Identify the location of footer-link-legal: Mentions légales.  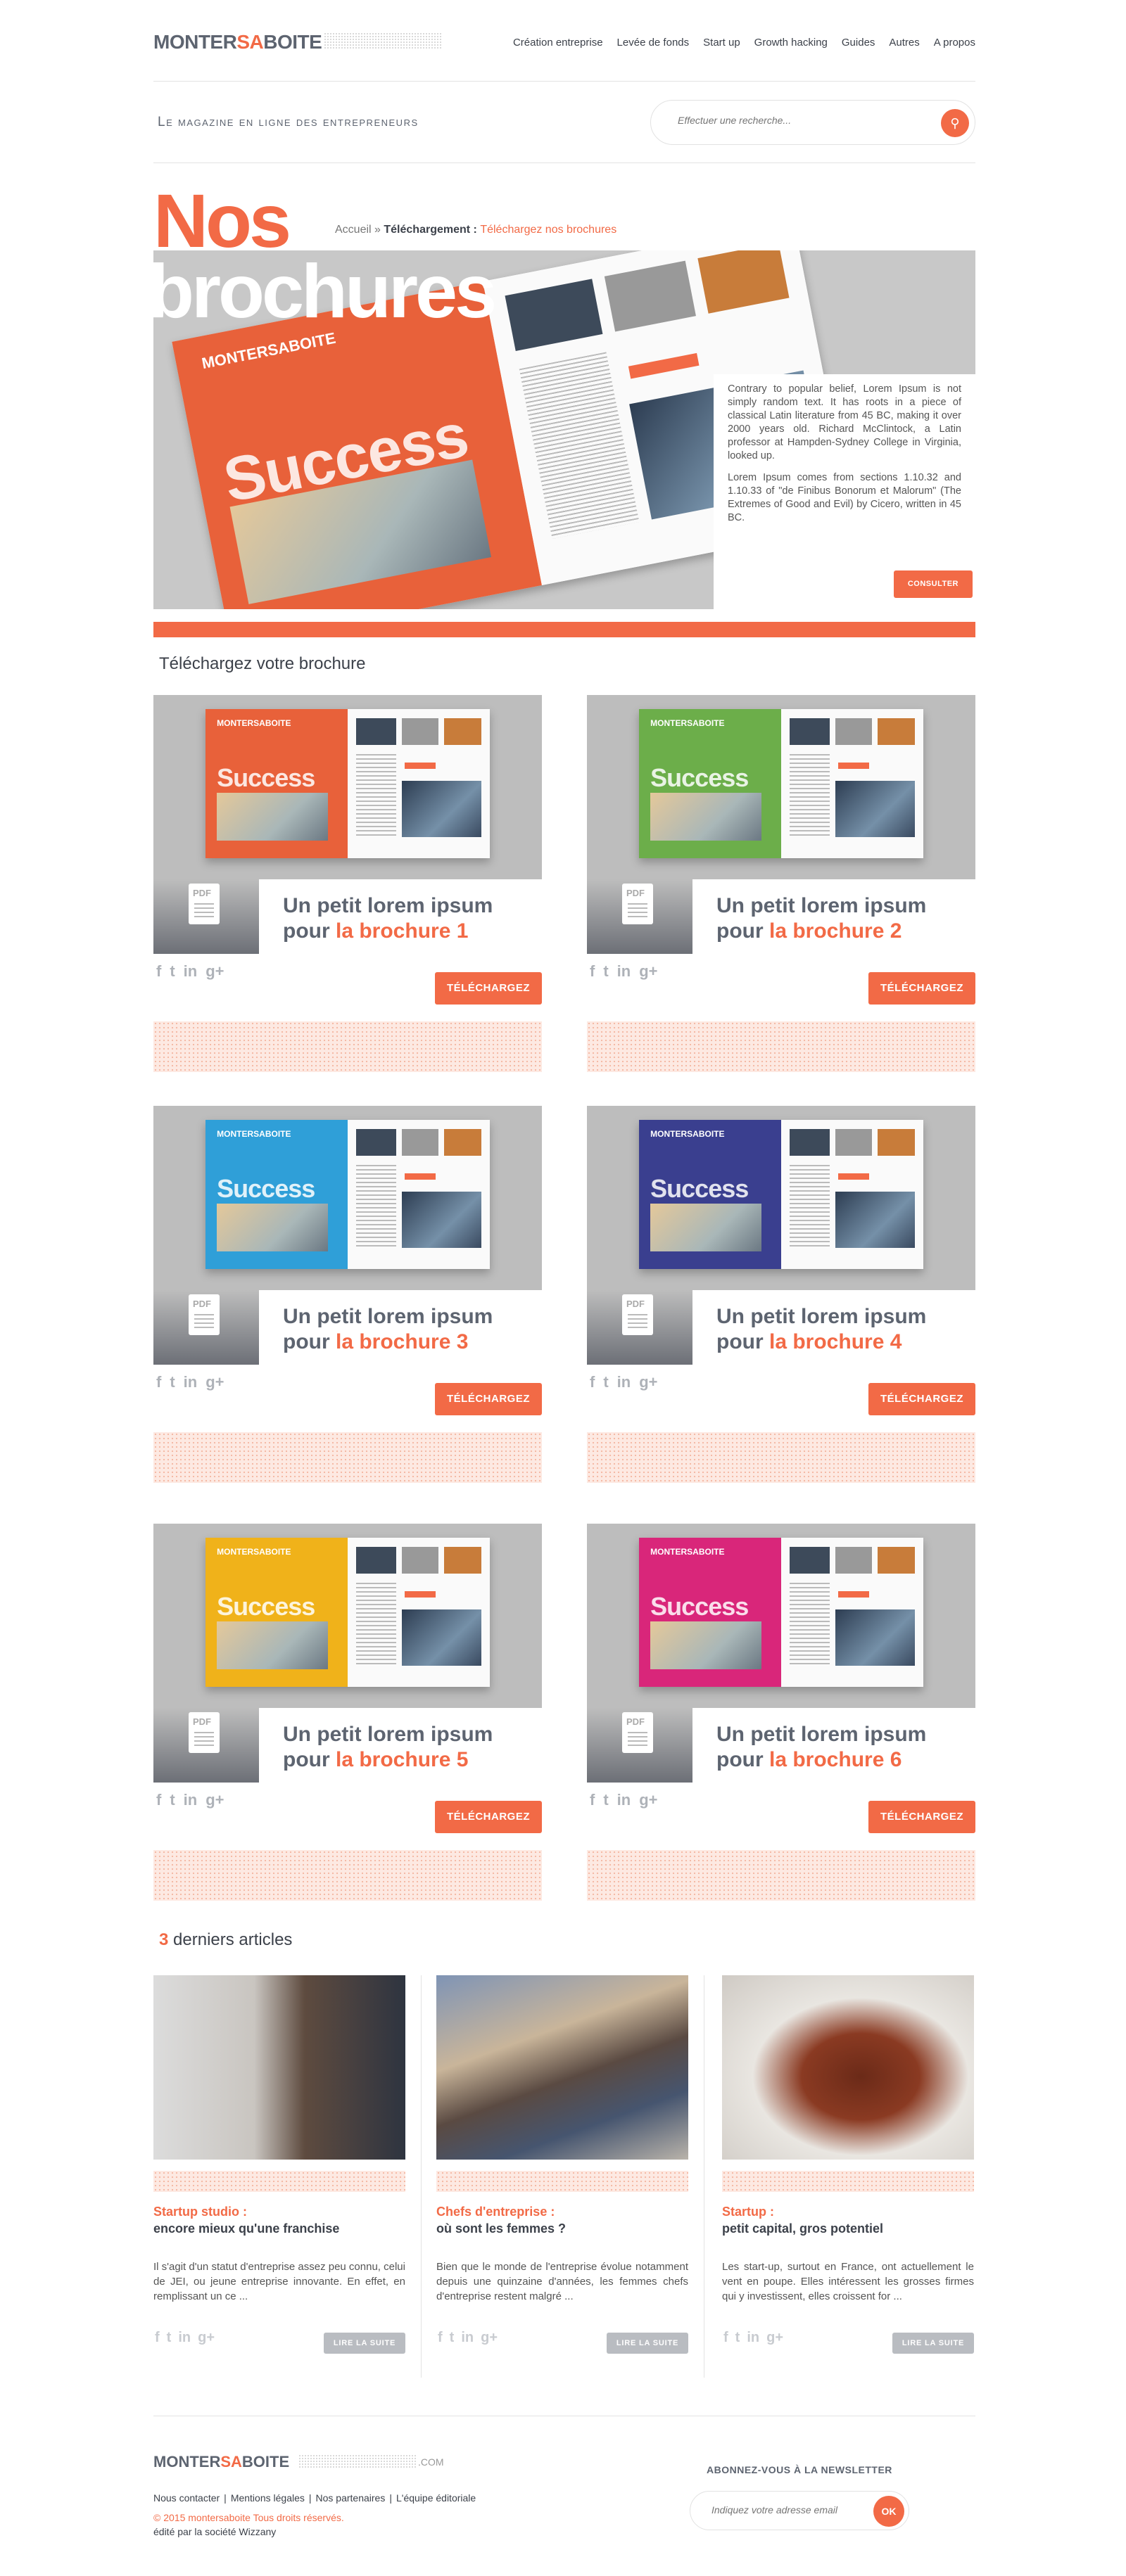
(268, 2498).